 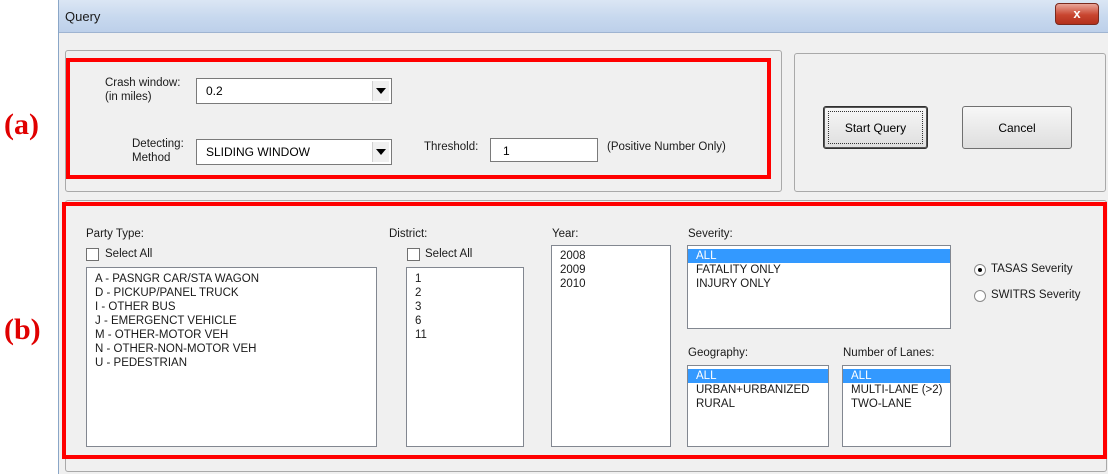 I want to click on title-bar: Query x, so click(x=583, y=16).